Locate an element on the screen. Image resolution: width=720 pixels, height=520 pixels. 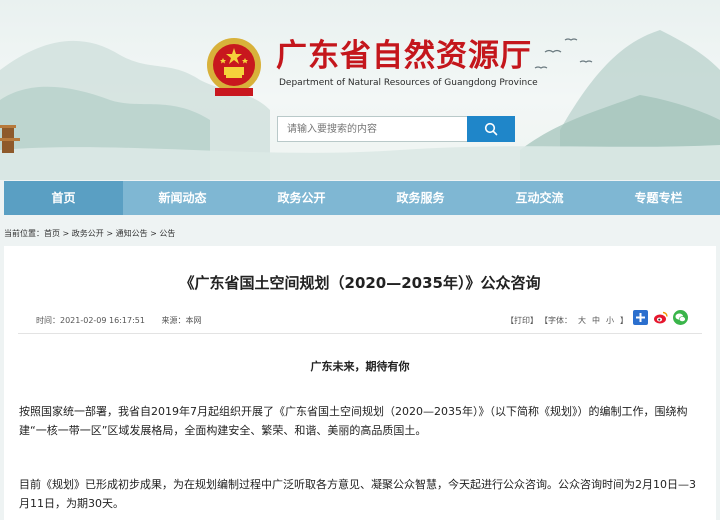
font-size-medium: 中 is located at coordinates (596, 320).